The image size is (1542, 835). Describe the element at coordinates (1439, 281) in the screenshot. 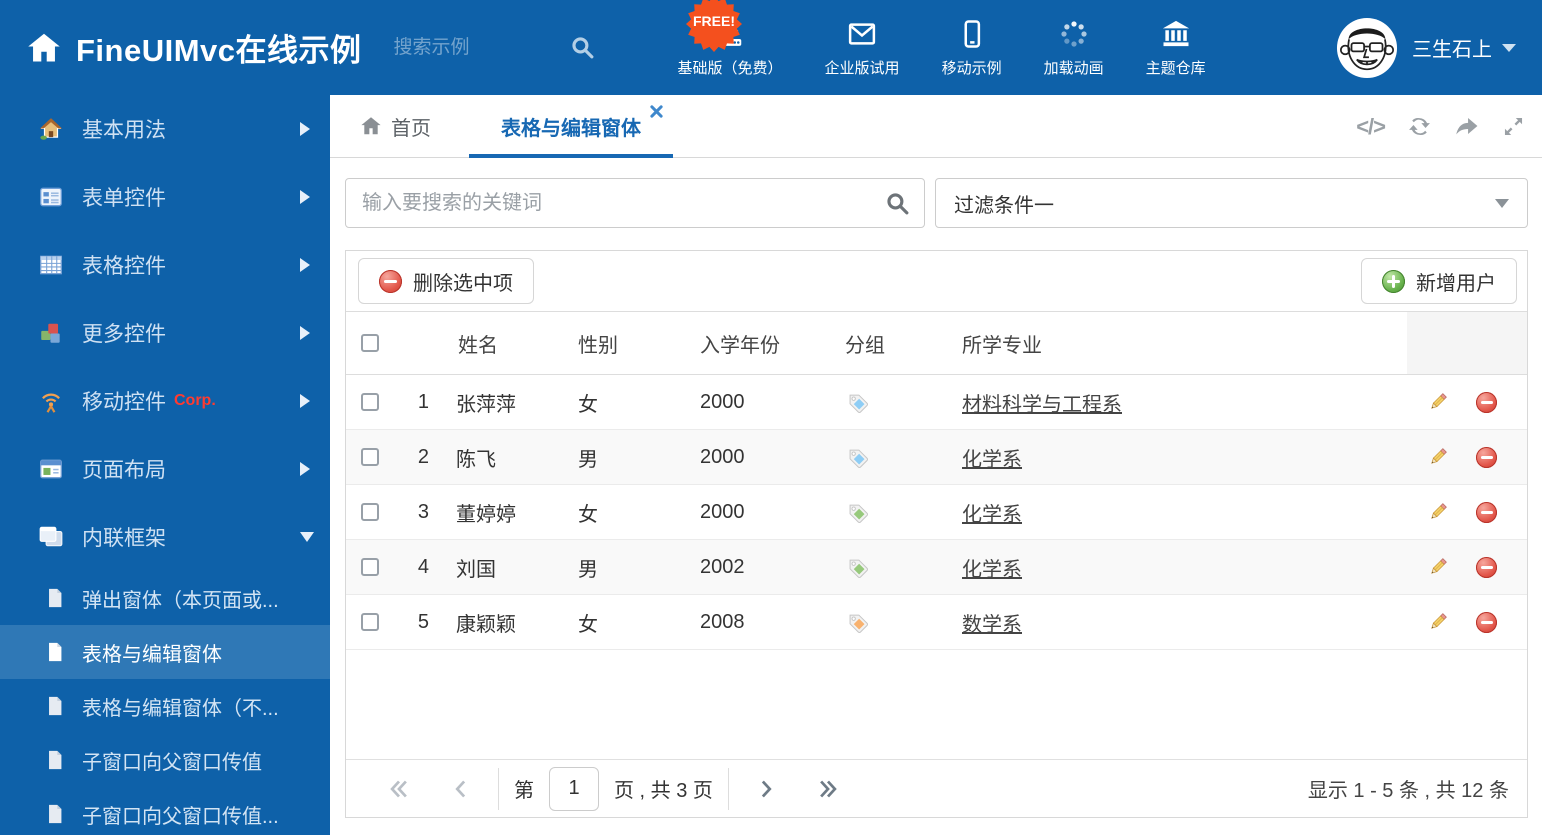

I see `add-user-button: 新增用户` at that location.